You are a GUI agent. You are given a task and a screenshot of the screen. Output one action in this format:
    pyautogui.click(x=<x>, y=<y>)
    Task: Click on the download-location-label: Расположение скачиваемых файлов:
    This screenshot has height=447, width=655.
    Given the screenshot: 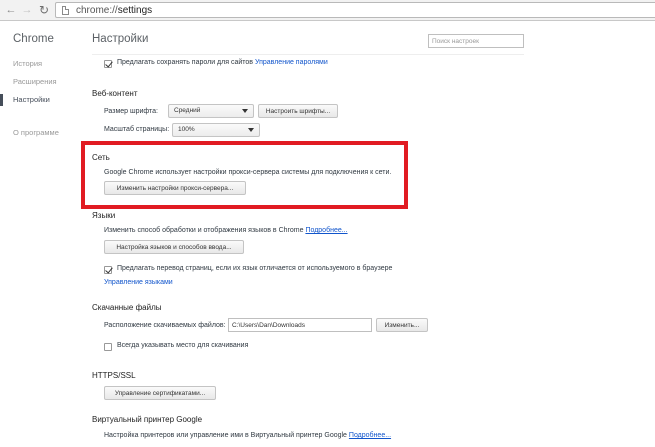 What is the action you would take?
    pyautogui.click(x=165, y=325)
    